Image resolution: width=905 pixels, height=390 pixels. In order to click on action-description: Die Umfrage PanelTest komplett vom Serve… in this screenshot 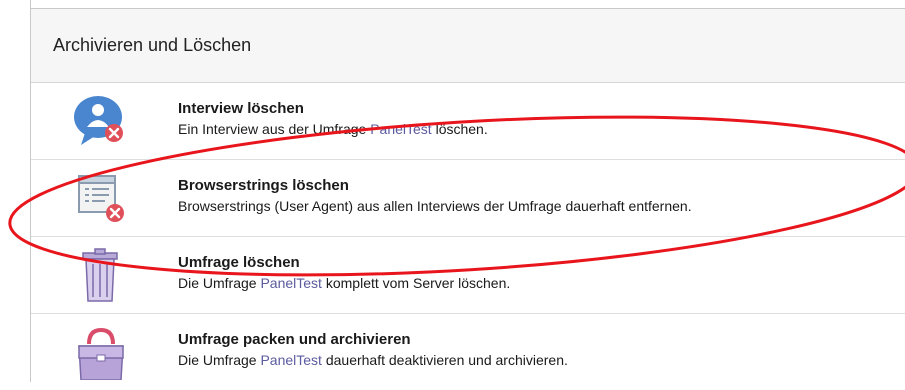, I will do `click(344, 283)`.